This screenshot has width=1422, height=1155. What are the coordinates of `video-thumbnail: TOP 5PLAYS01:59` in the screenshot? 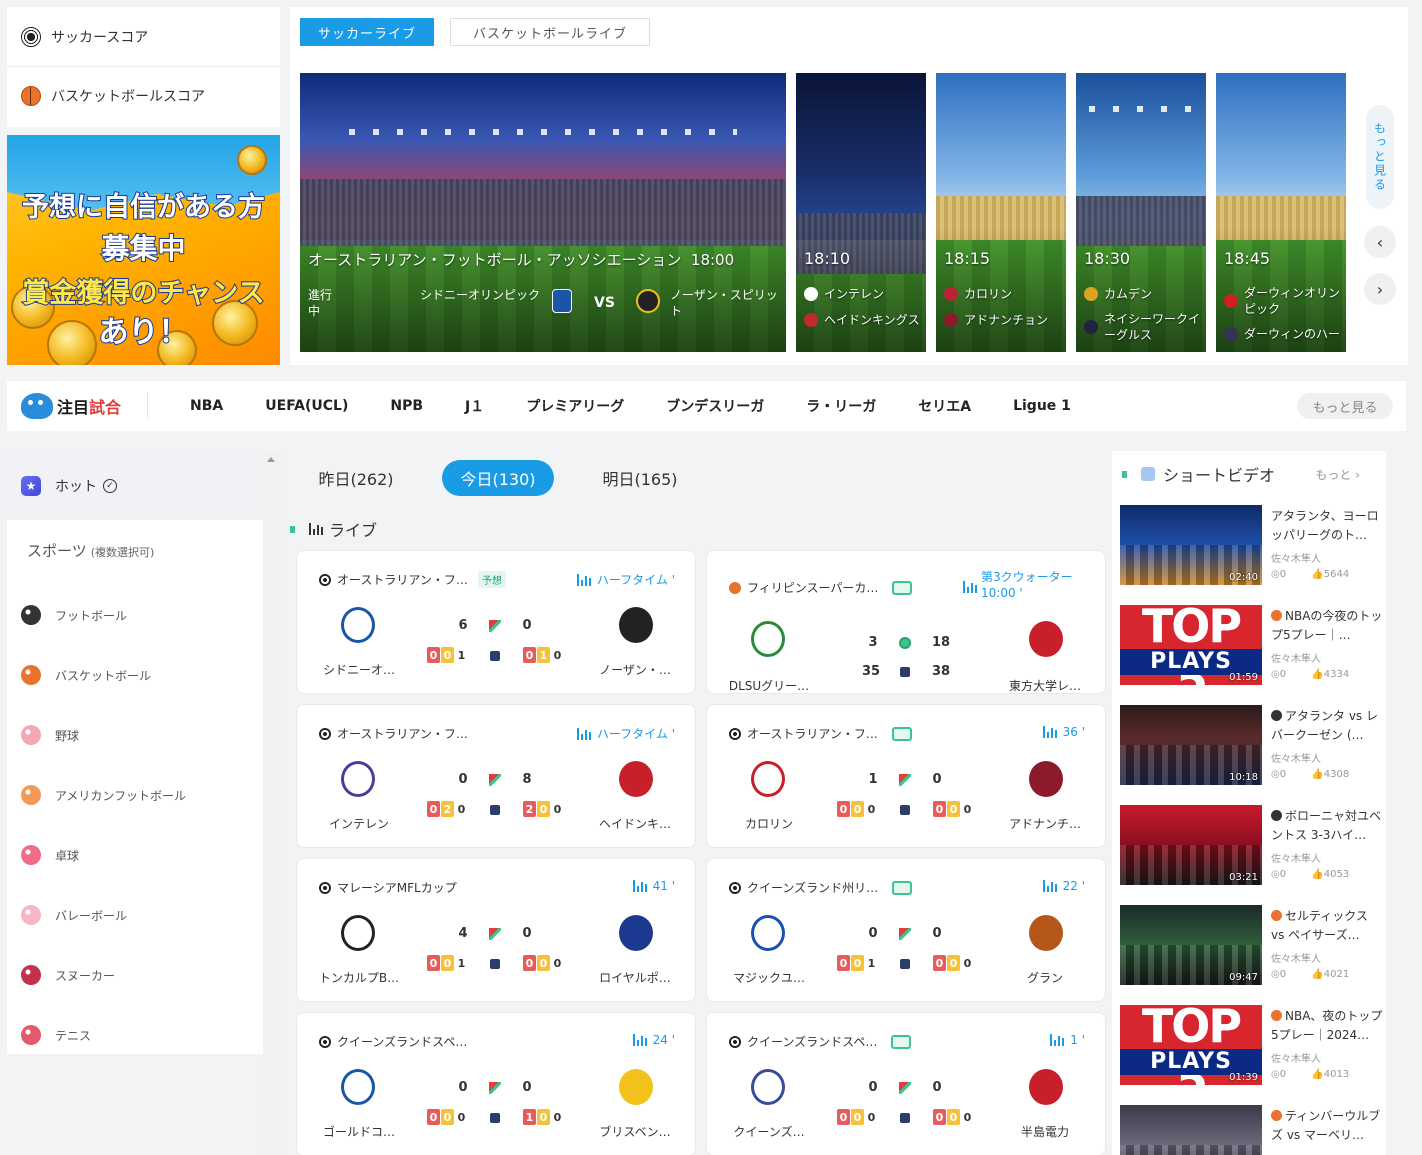 It's located at (1191, 645).